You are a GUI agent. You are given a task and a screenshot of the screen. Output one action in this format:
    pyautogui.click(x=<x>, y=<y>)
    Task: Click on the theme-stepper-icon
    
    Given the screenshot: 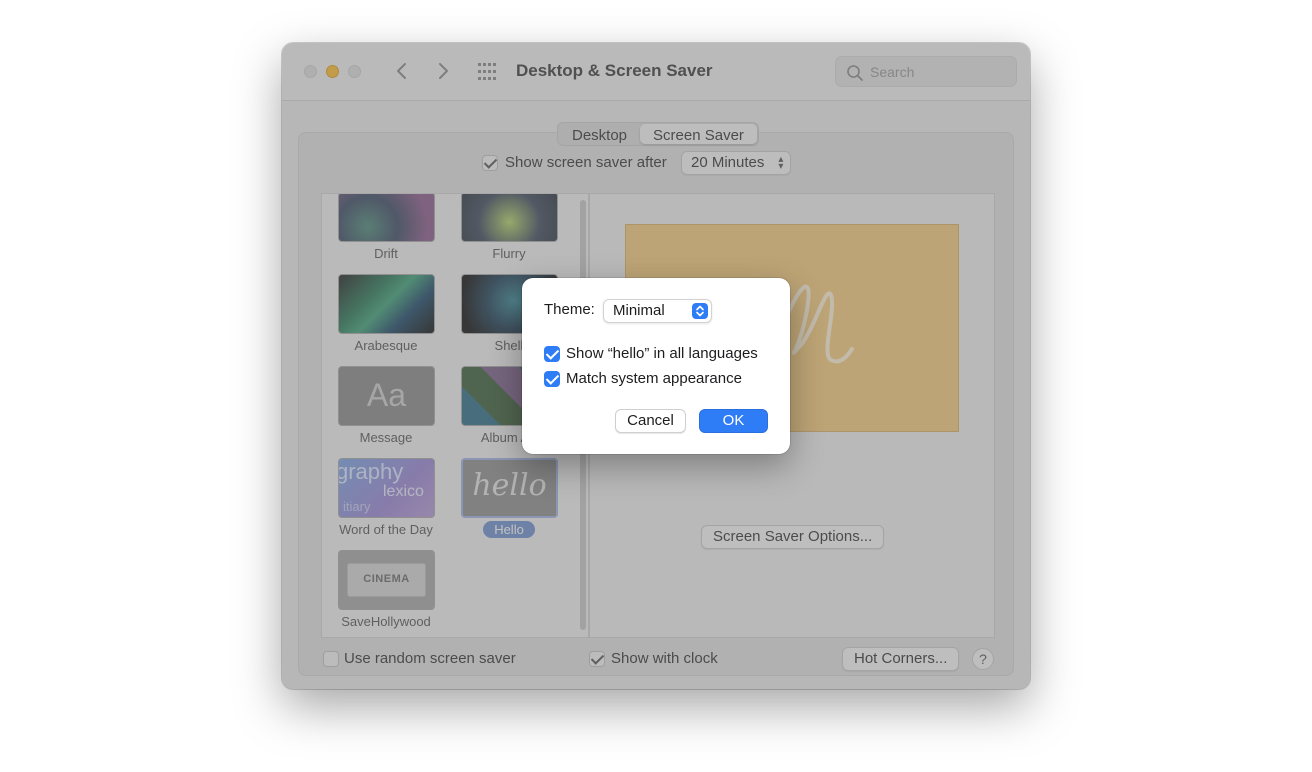 What is the action you would take?
    pyautogui.click(x=700, y=311)
    